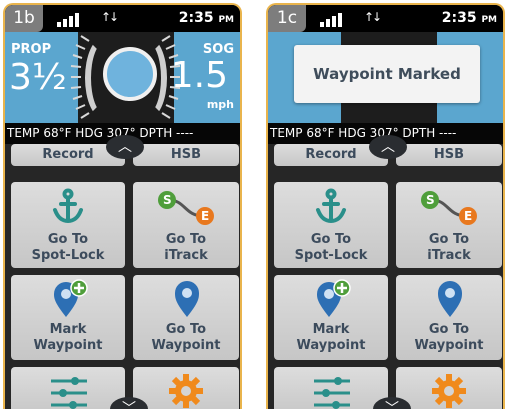 This screenshot has height=409, width=508. What do you see at coordinates (385, 18) in the screenshot?
I see `status-bar: 1c ↑↓ 2:35 PM` at bounding box center [385, 18].